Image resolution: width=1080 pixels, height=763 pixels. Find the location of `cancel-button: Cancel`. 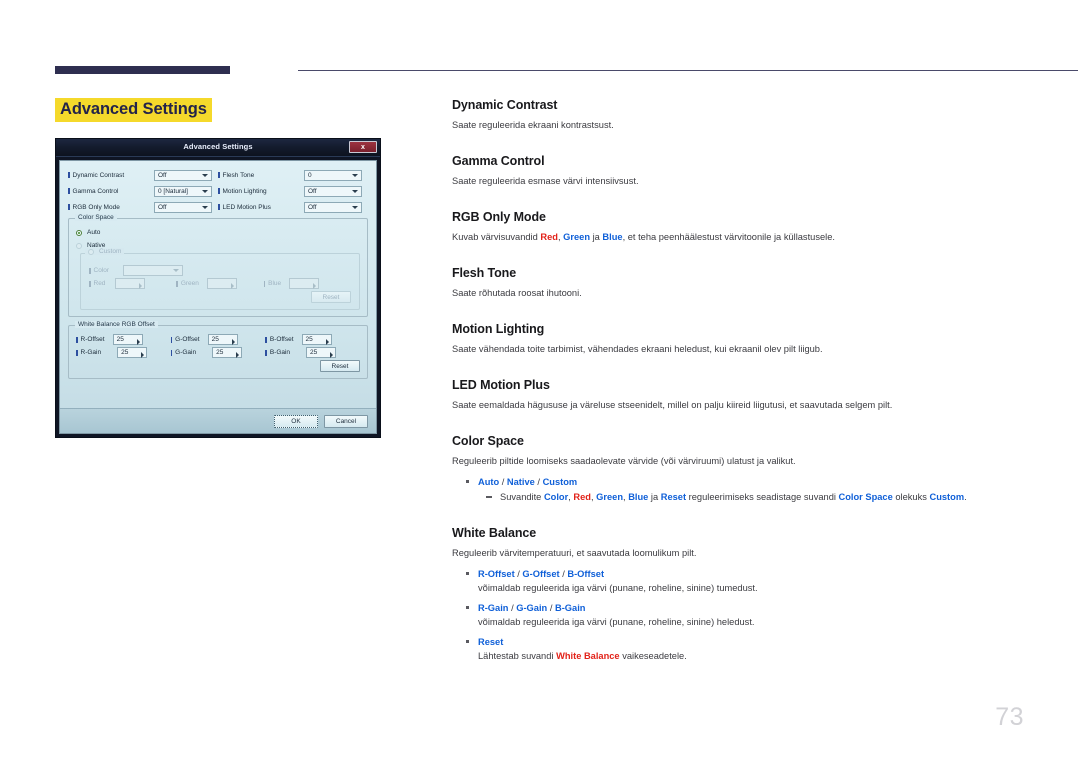

cancel-button: Cancel is located at coordinates (346, 421).